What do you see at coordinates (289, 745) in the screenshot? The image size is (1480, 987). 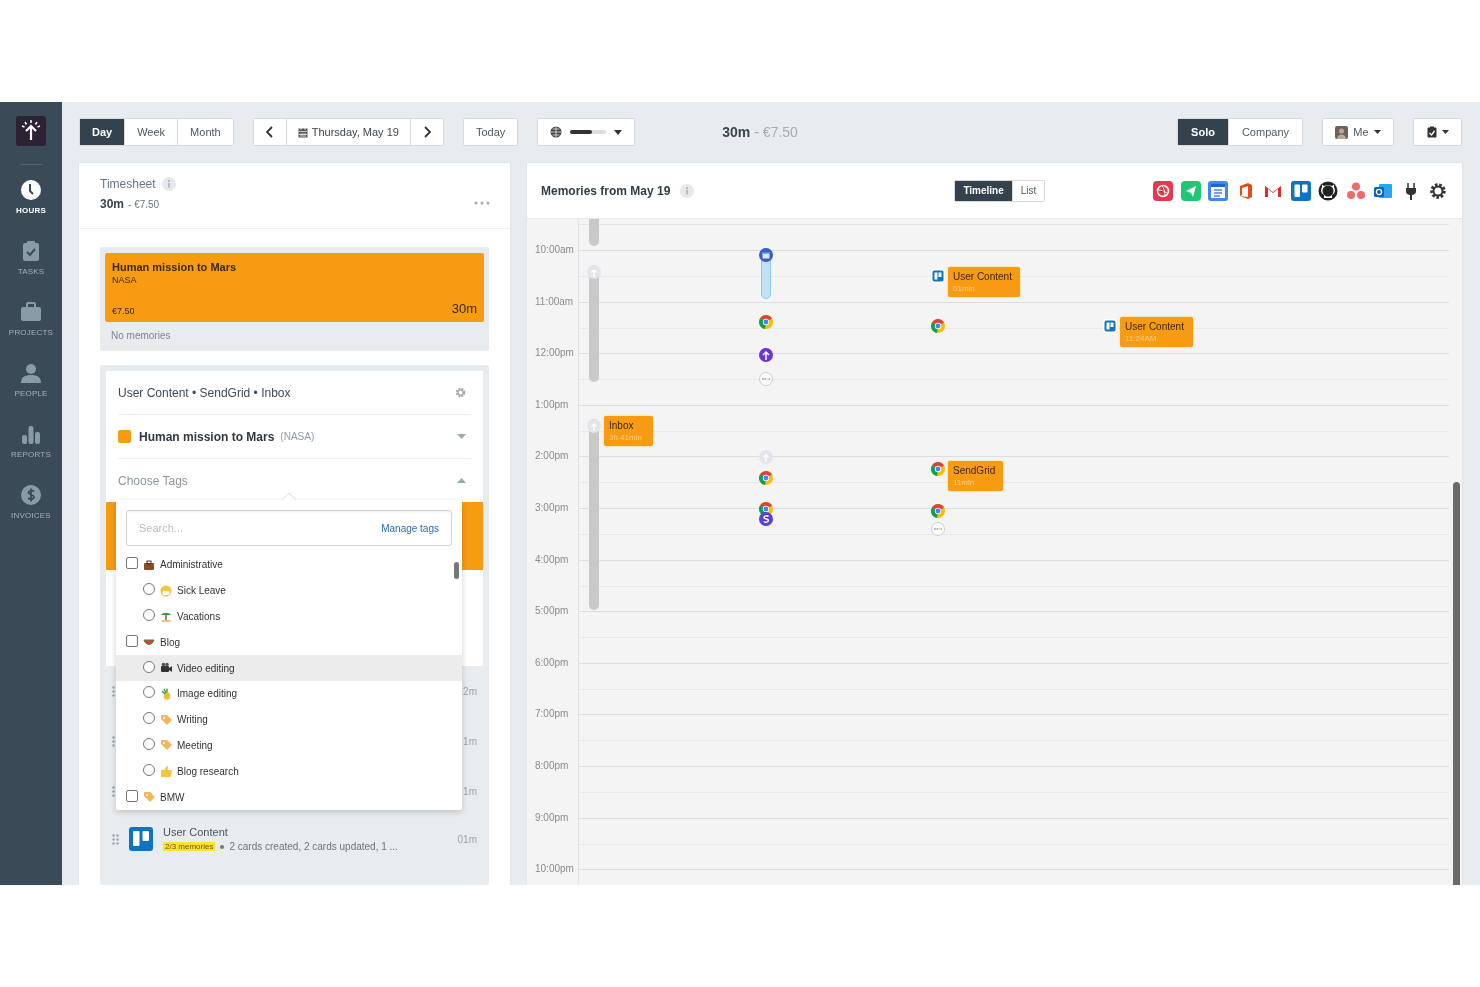 I see `tag-item: Meeting` at bounding box center [289, 745].